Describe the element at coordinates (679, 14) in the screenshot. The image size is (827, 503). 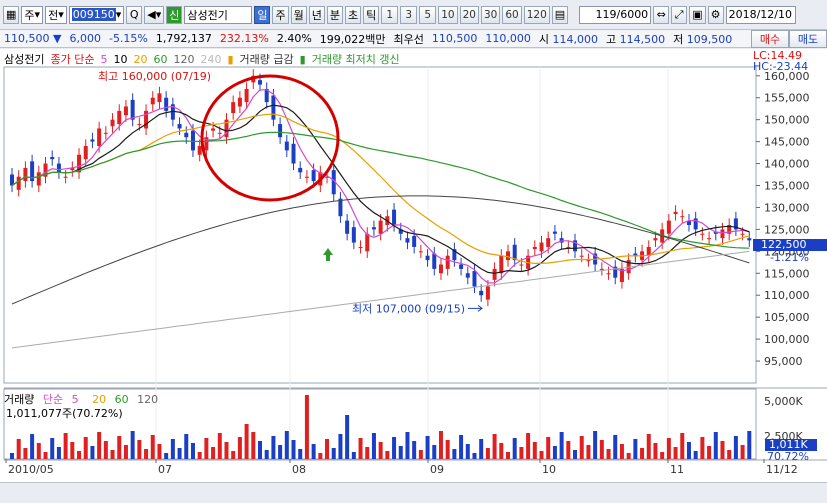
I see `fit-icon: ⤢` at that location.